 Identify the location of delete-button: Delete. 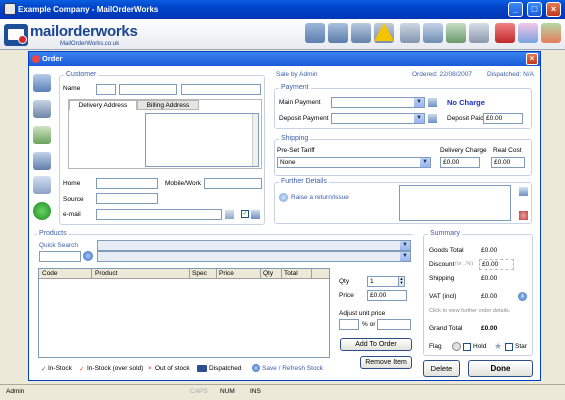
(441, 368).